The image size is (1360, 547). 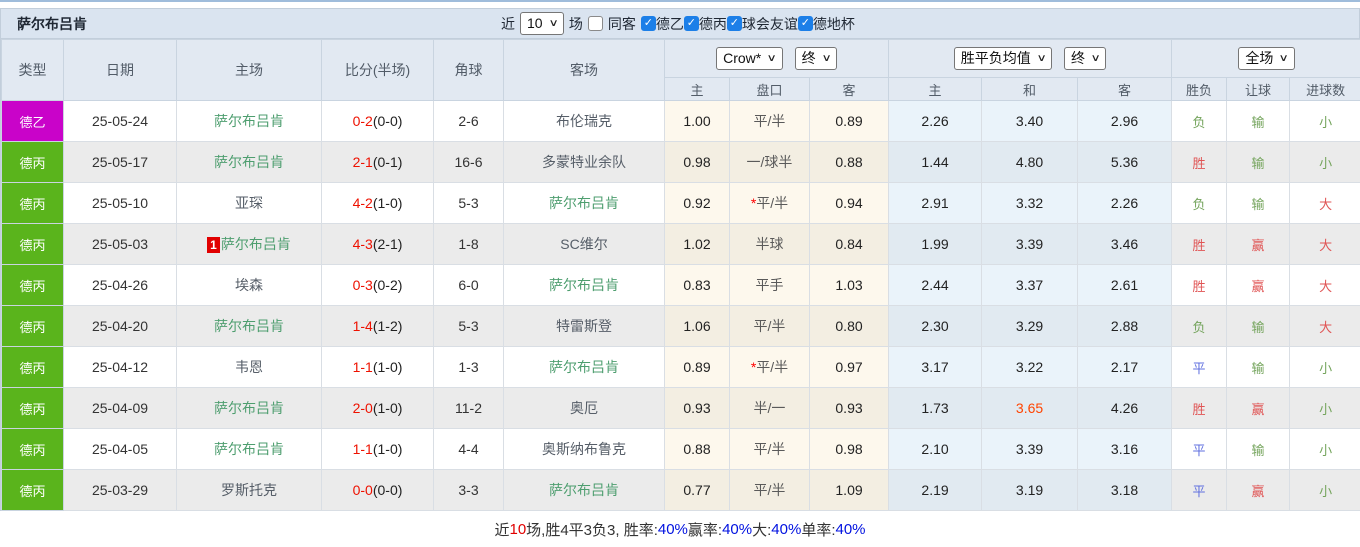 What do you see at coordinates (697, 89) in the screenshot?
I see `sub-header-handicap-home: 主` at bounding box center [697, 89].